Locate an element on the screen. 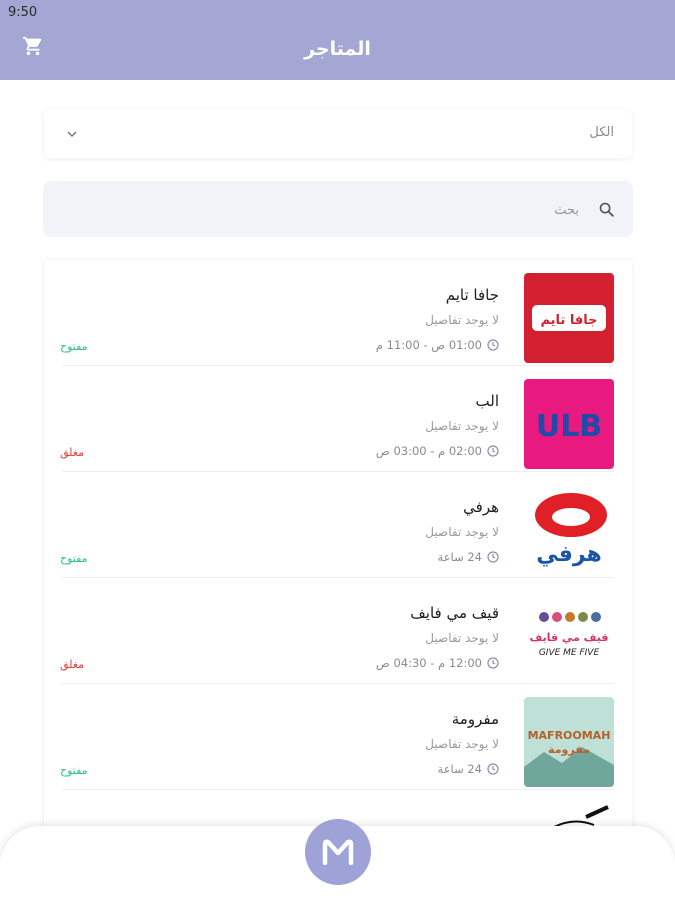 The image size is (675, 916). category-filter-dropdown: الكل is located at coordinates (338, 134).